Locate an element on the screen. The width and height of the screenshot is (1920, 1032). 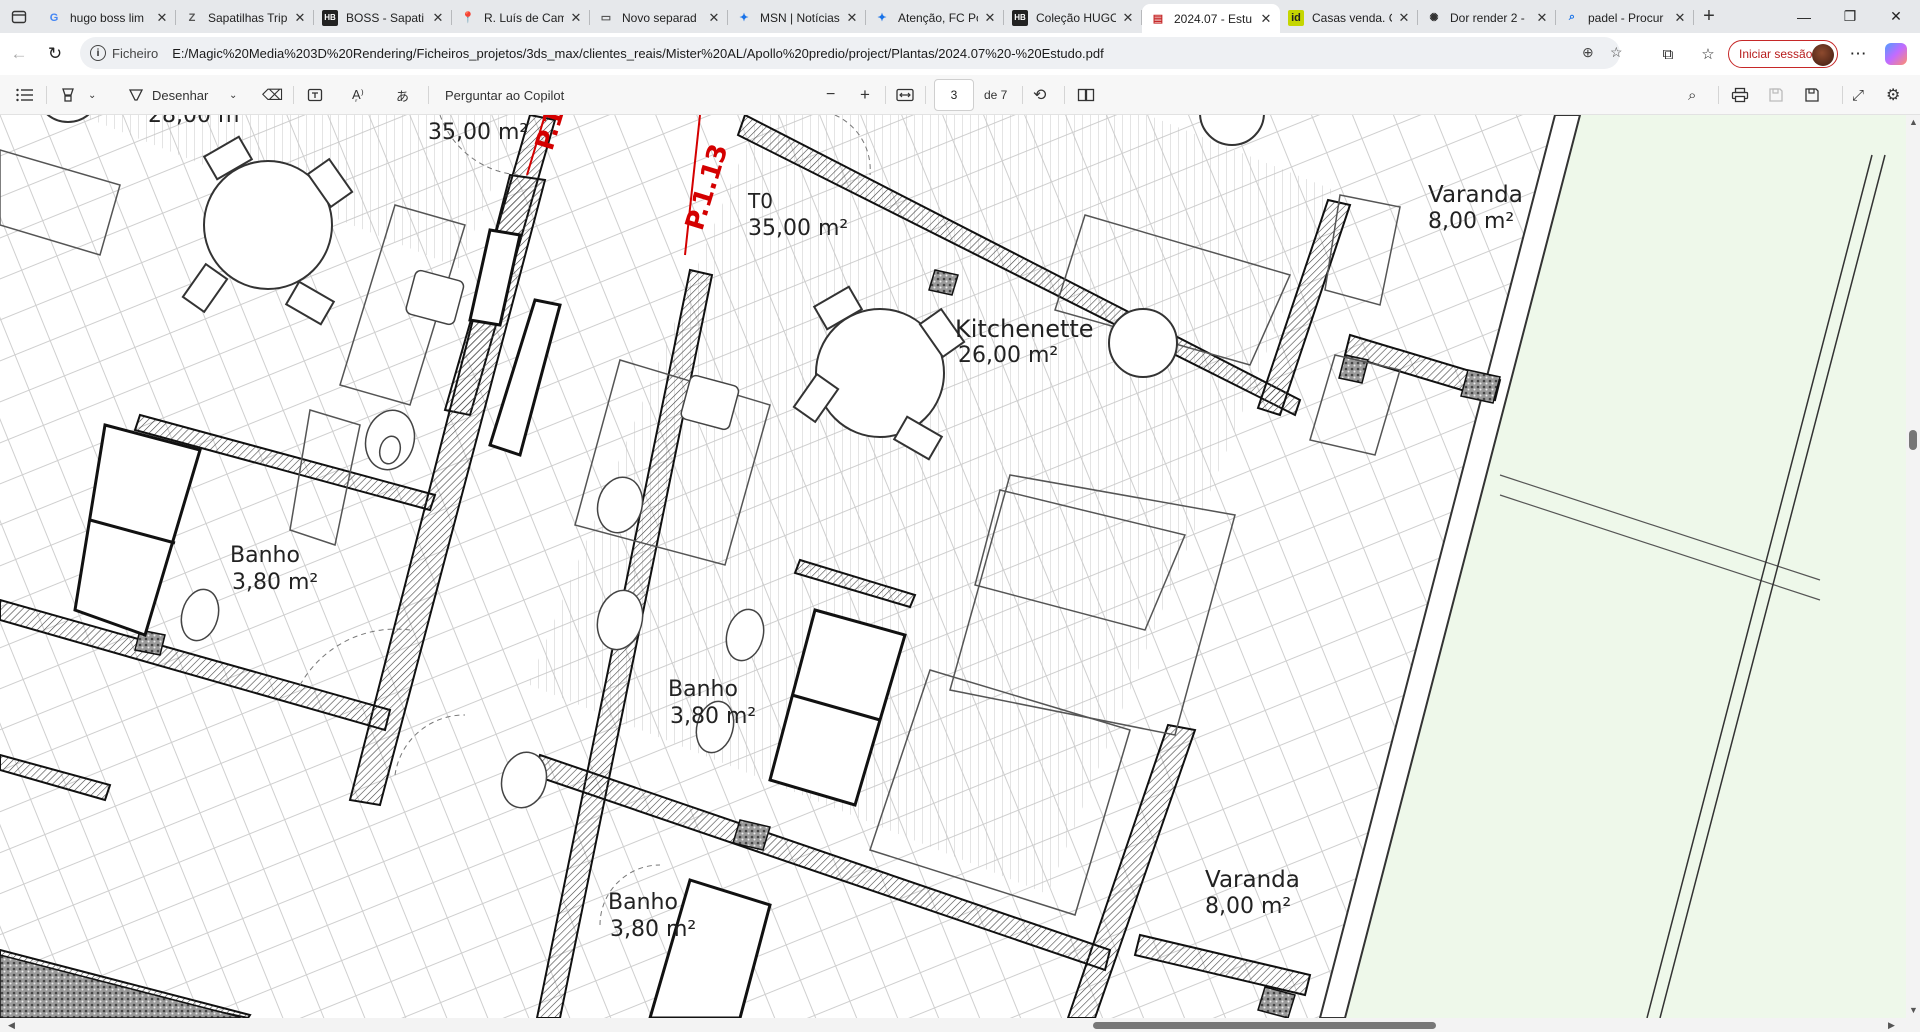
draw-button: Desenhar is located at coordinates (168, 95).